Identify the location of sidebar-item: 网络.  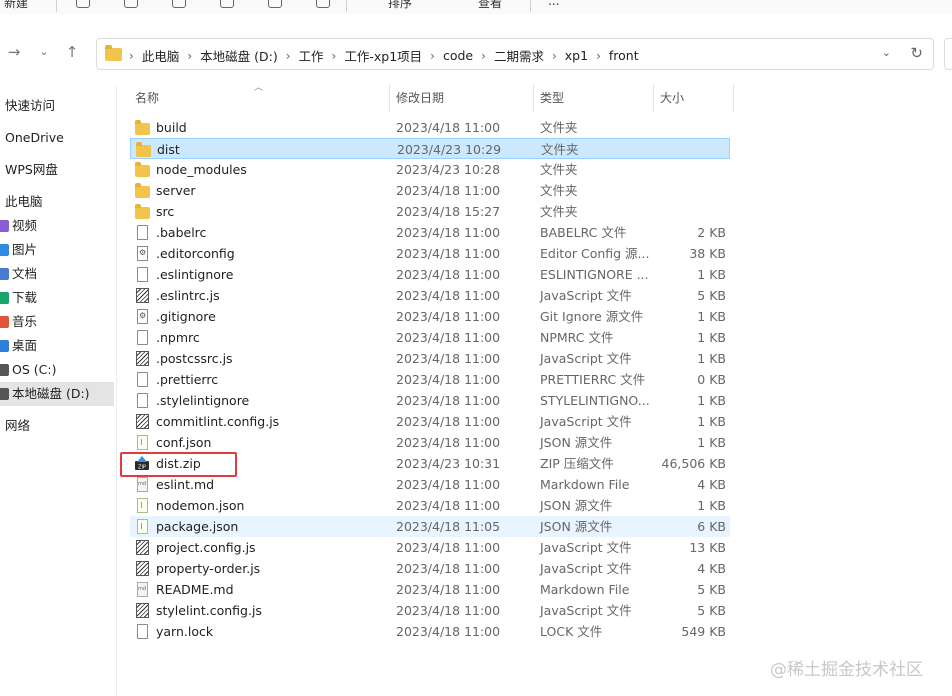
(15, 426).